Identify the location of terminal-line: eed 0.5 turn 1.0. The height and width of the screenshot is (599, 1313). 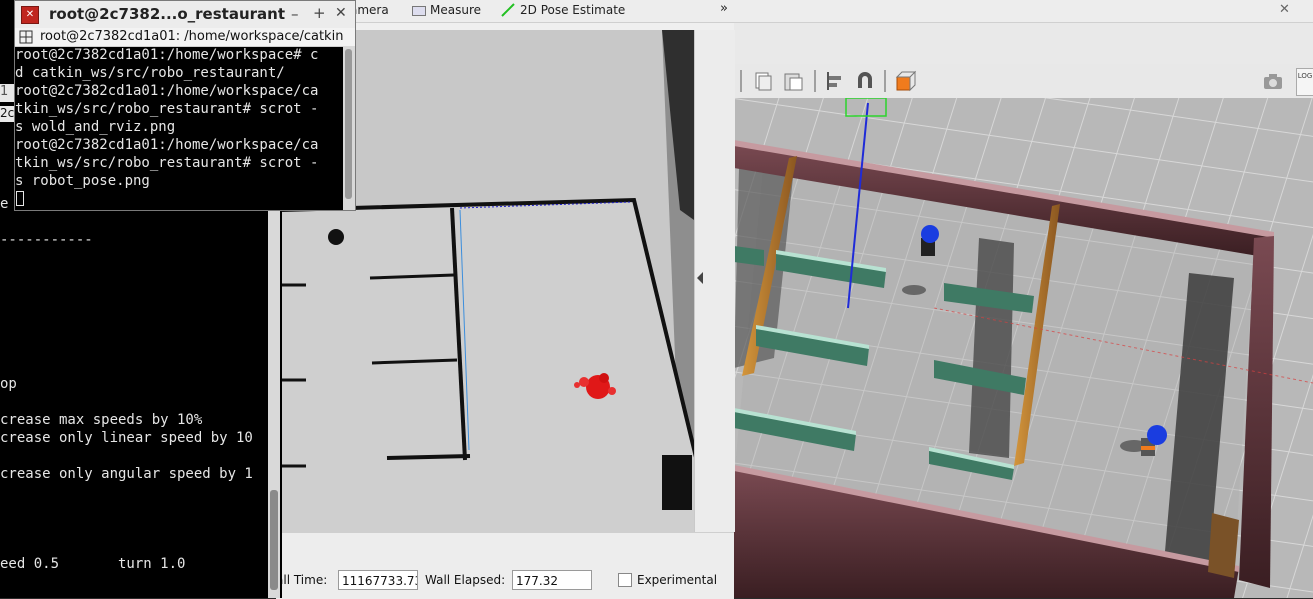
(93, 564).